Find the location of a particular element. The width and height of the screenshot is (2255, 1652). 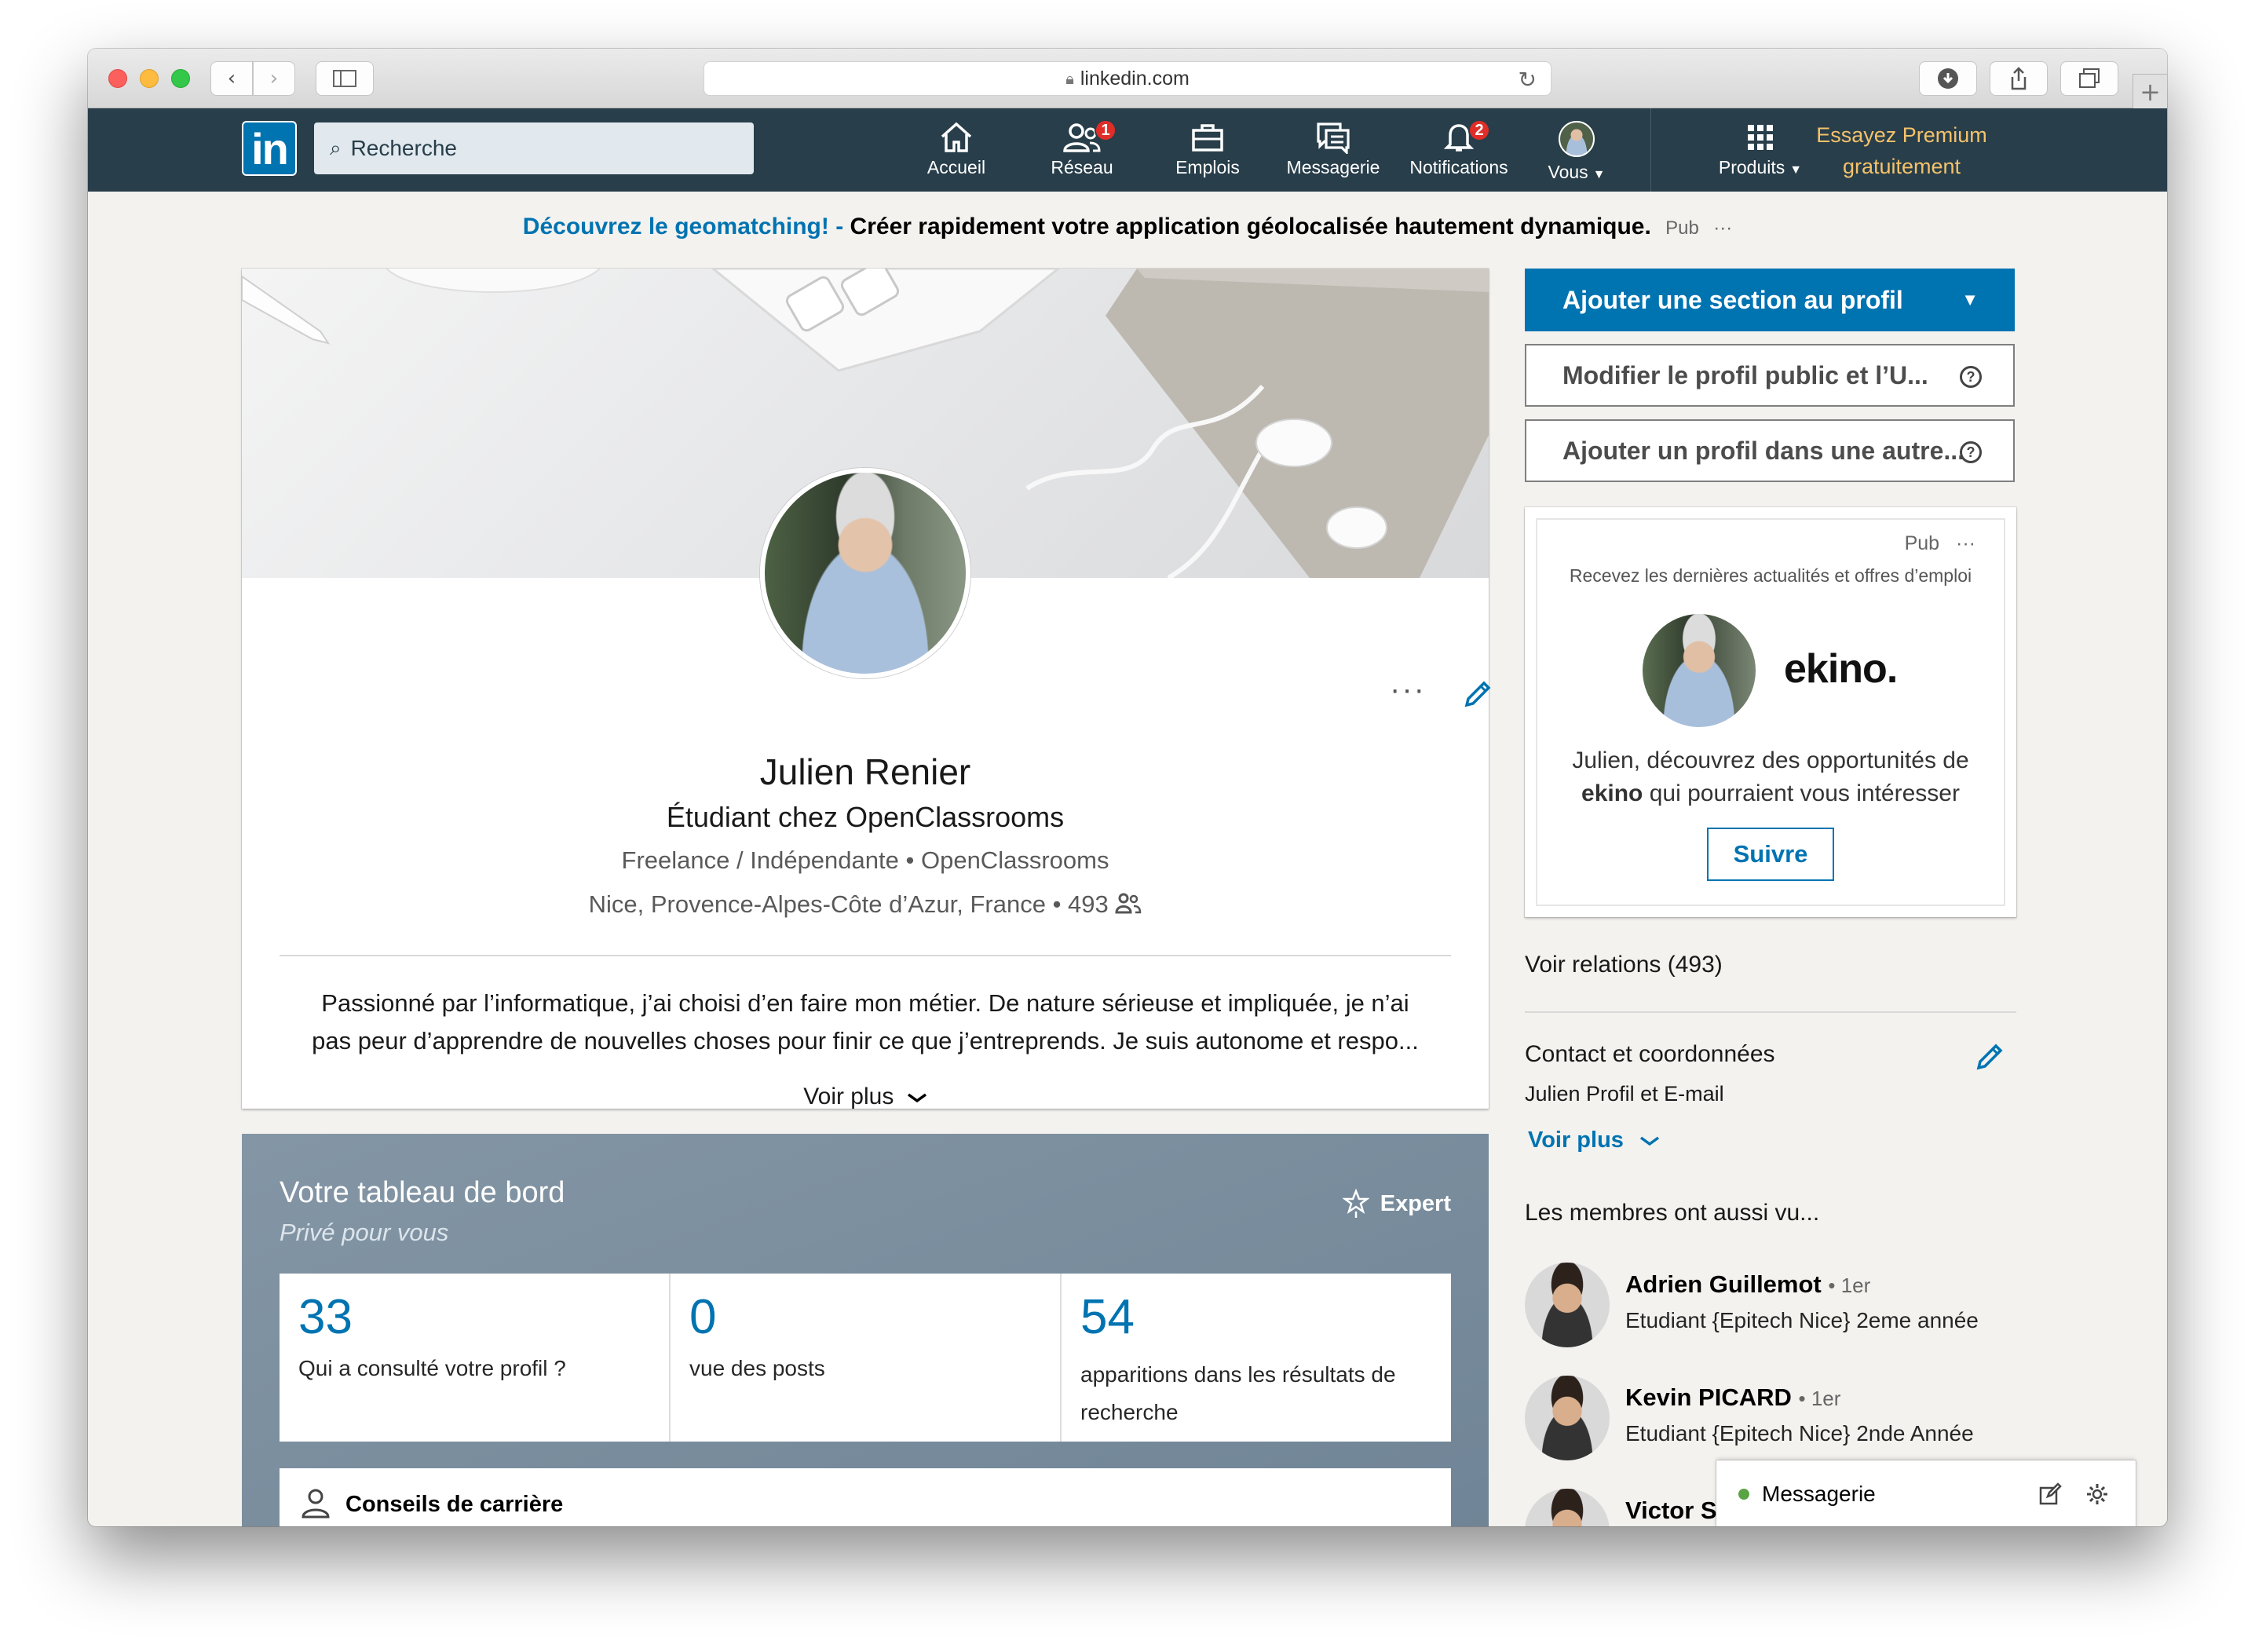

add-section-button: Ajouter une section au profil ▼ is located at coordinates (1770, 300).